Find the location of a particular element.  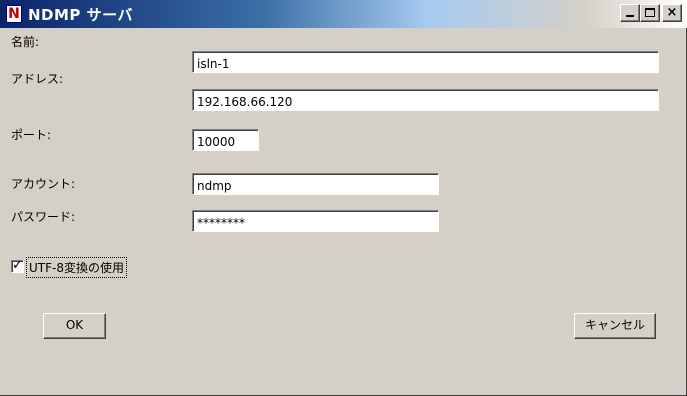

app-icon: N is located at coordinates (14, 14).